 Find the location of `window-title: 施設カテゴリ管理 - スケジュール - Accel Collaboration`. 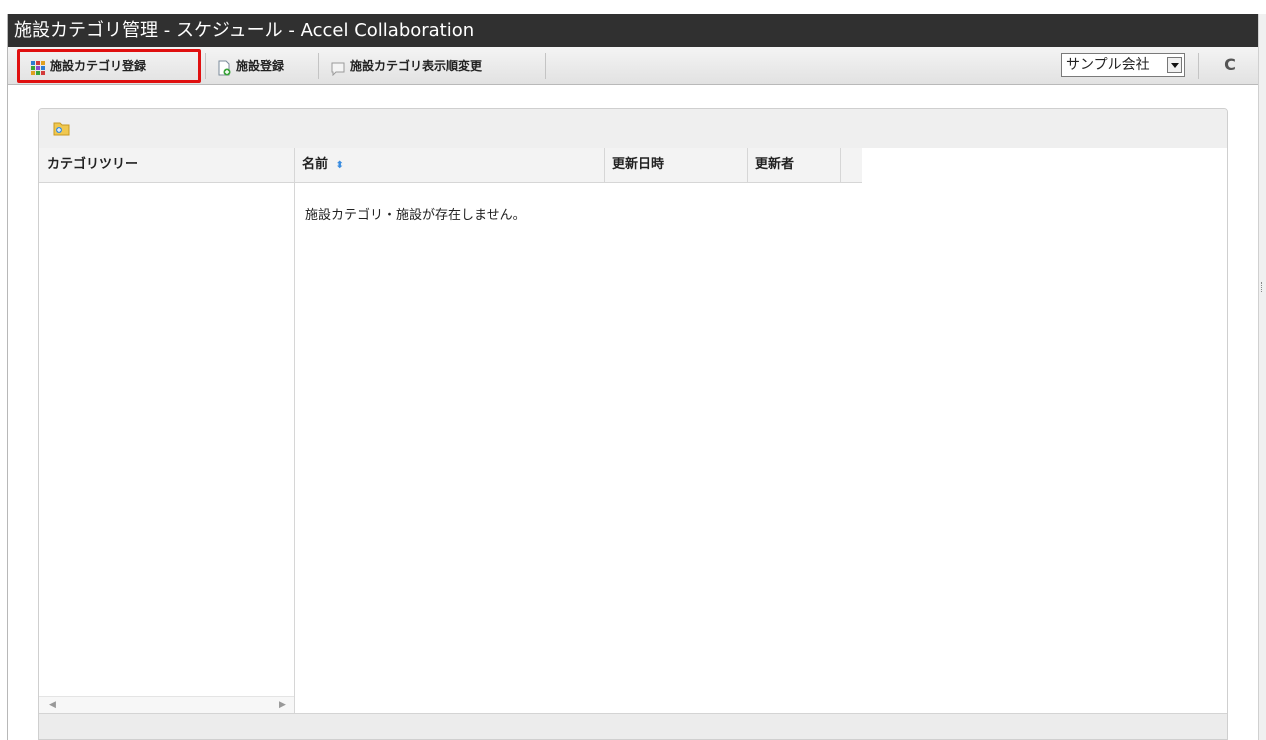

window-title: 施設カテゴリ管理 - スケジュール - Accel Collaboration is located at coordinates (633, 30).